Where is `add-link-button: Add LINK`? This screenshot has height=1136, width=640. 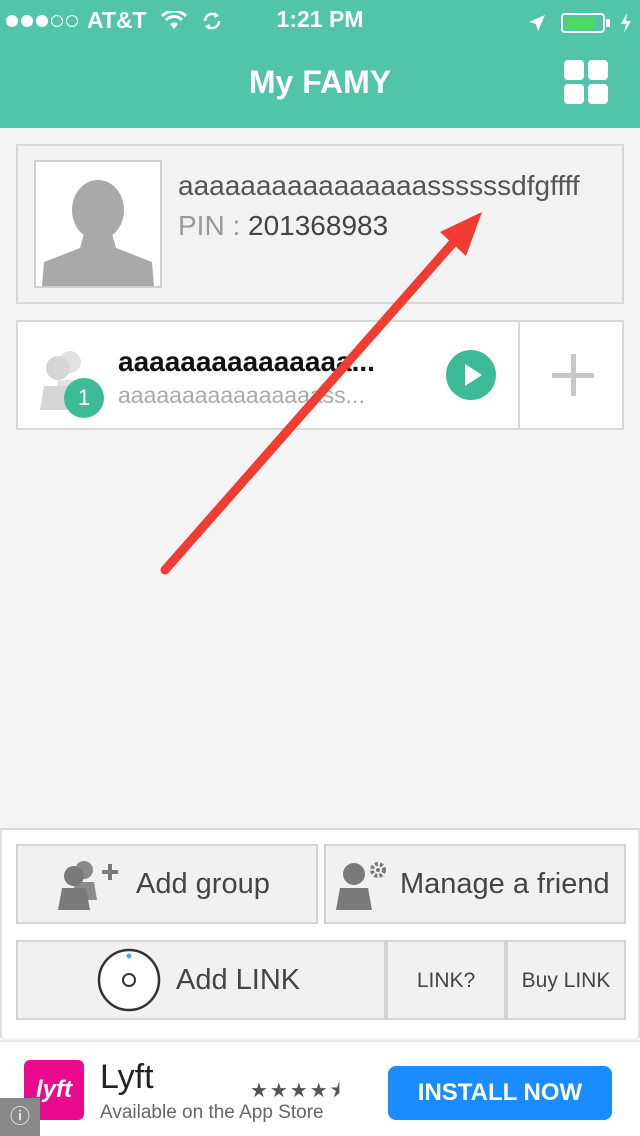 add-link-button: Add LINK is located at coordinates (201, 980).